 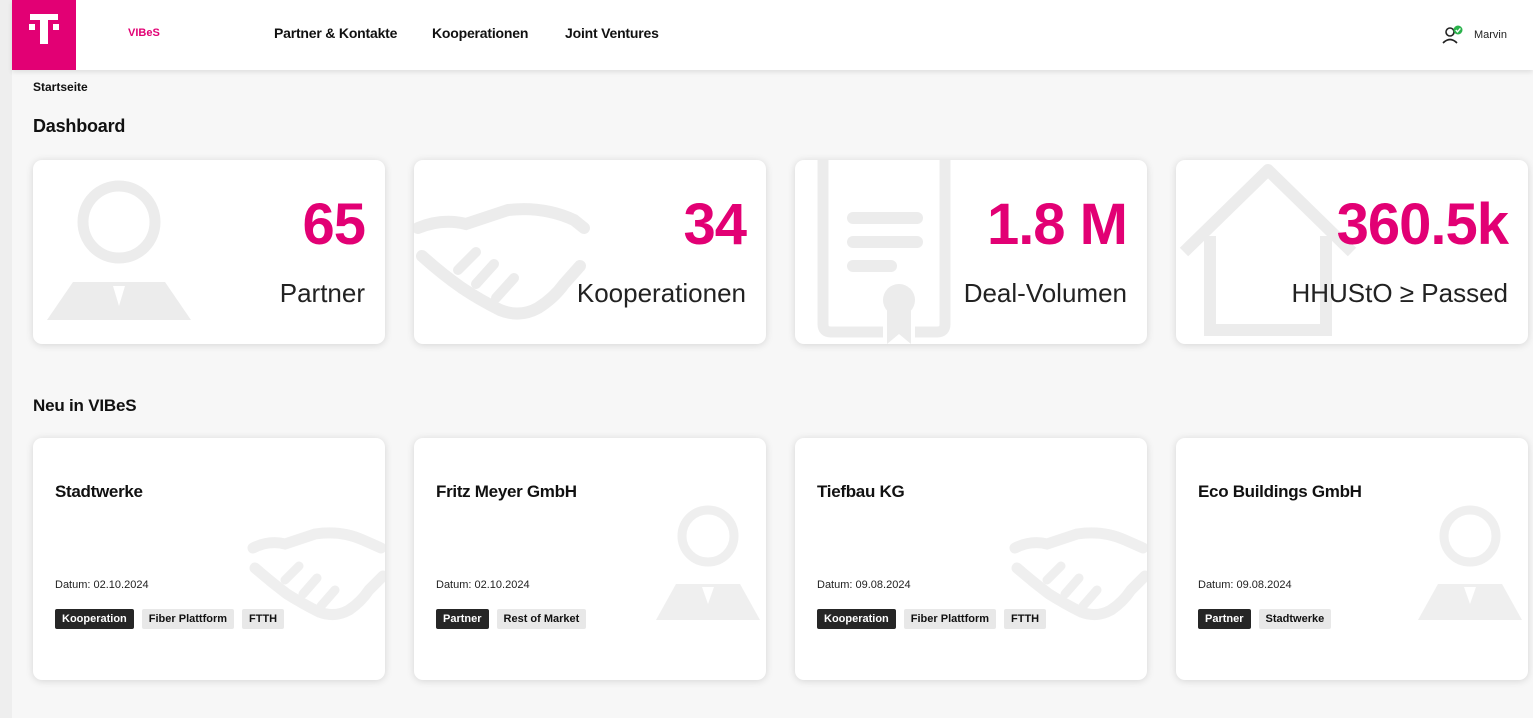 I want to click on stat-card-hhusto-passed: 360.5k HHUStO ≥ Passed, so click(x=1352, y=252).